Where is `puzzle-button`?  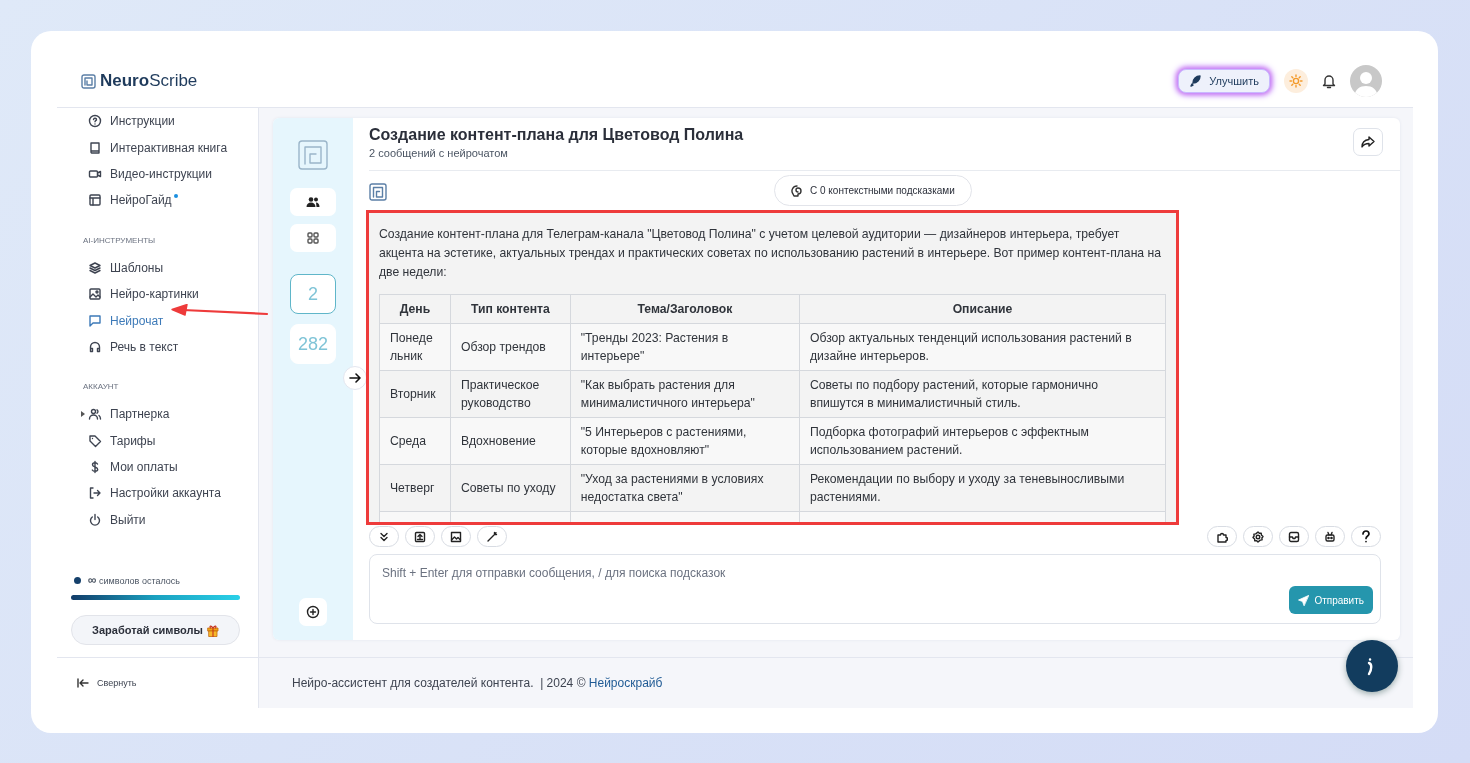
puzzle-button is located at coordinates (1222, 536).